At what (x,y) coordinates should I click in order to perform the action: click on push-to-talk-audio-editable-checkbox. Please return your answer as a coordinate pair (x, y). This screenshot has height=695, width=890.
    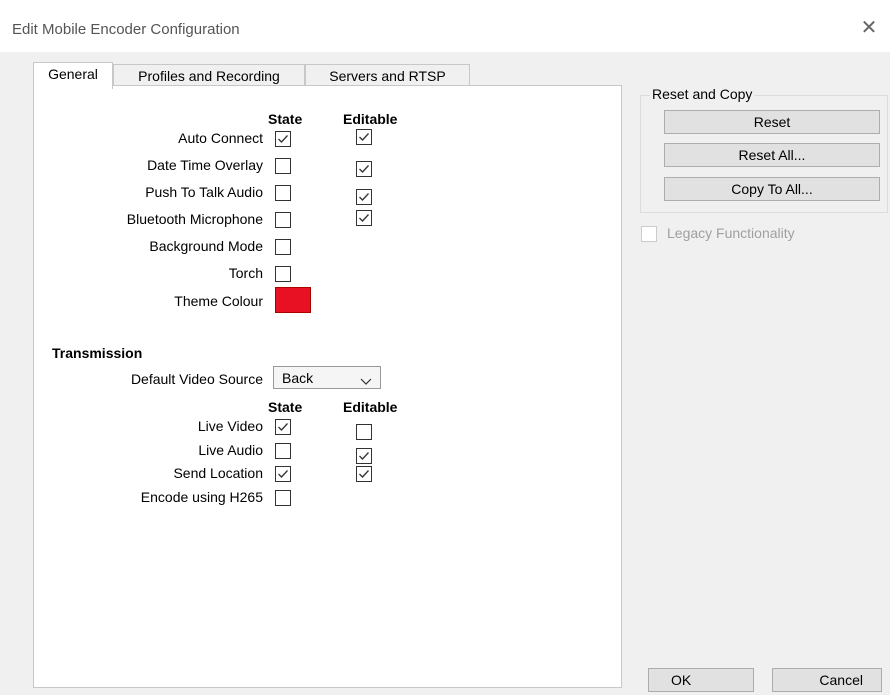
    Looking at the image, I should click on (364, 197).